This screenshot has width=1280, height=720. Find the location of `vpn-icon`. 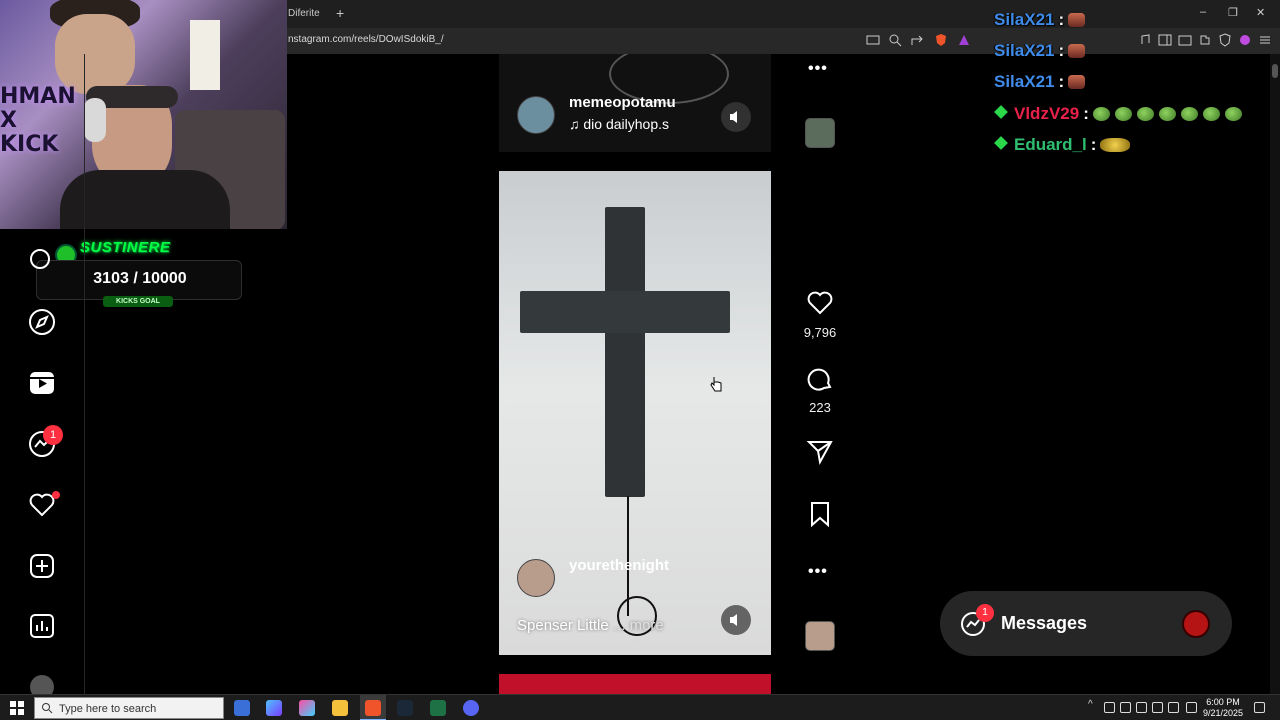

vpn-icon is located at coordinates (1225, 40).